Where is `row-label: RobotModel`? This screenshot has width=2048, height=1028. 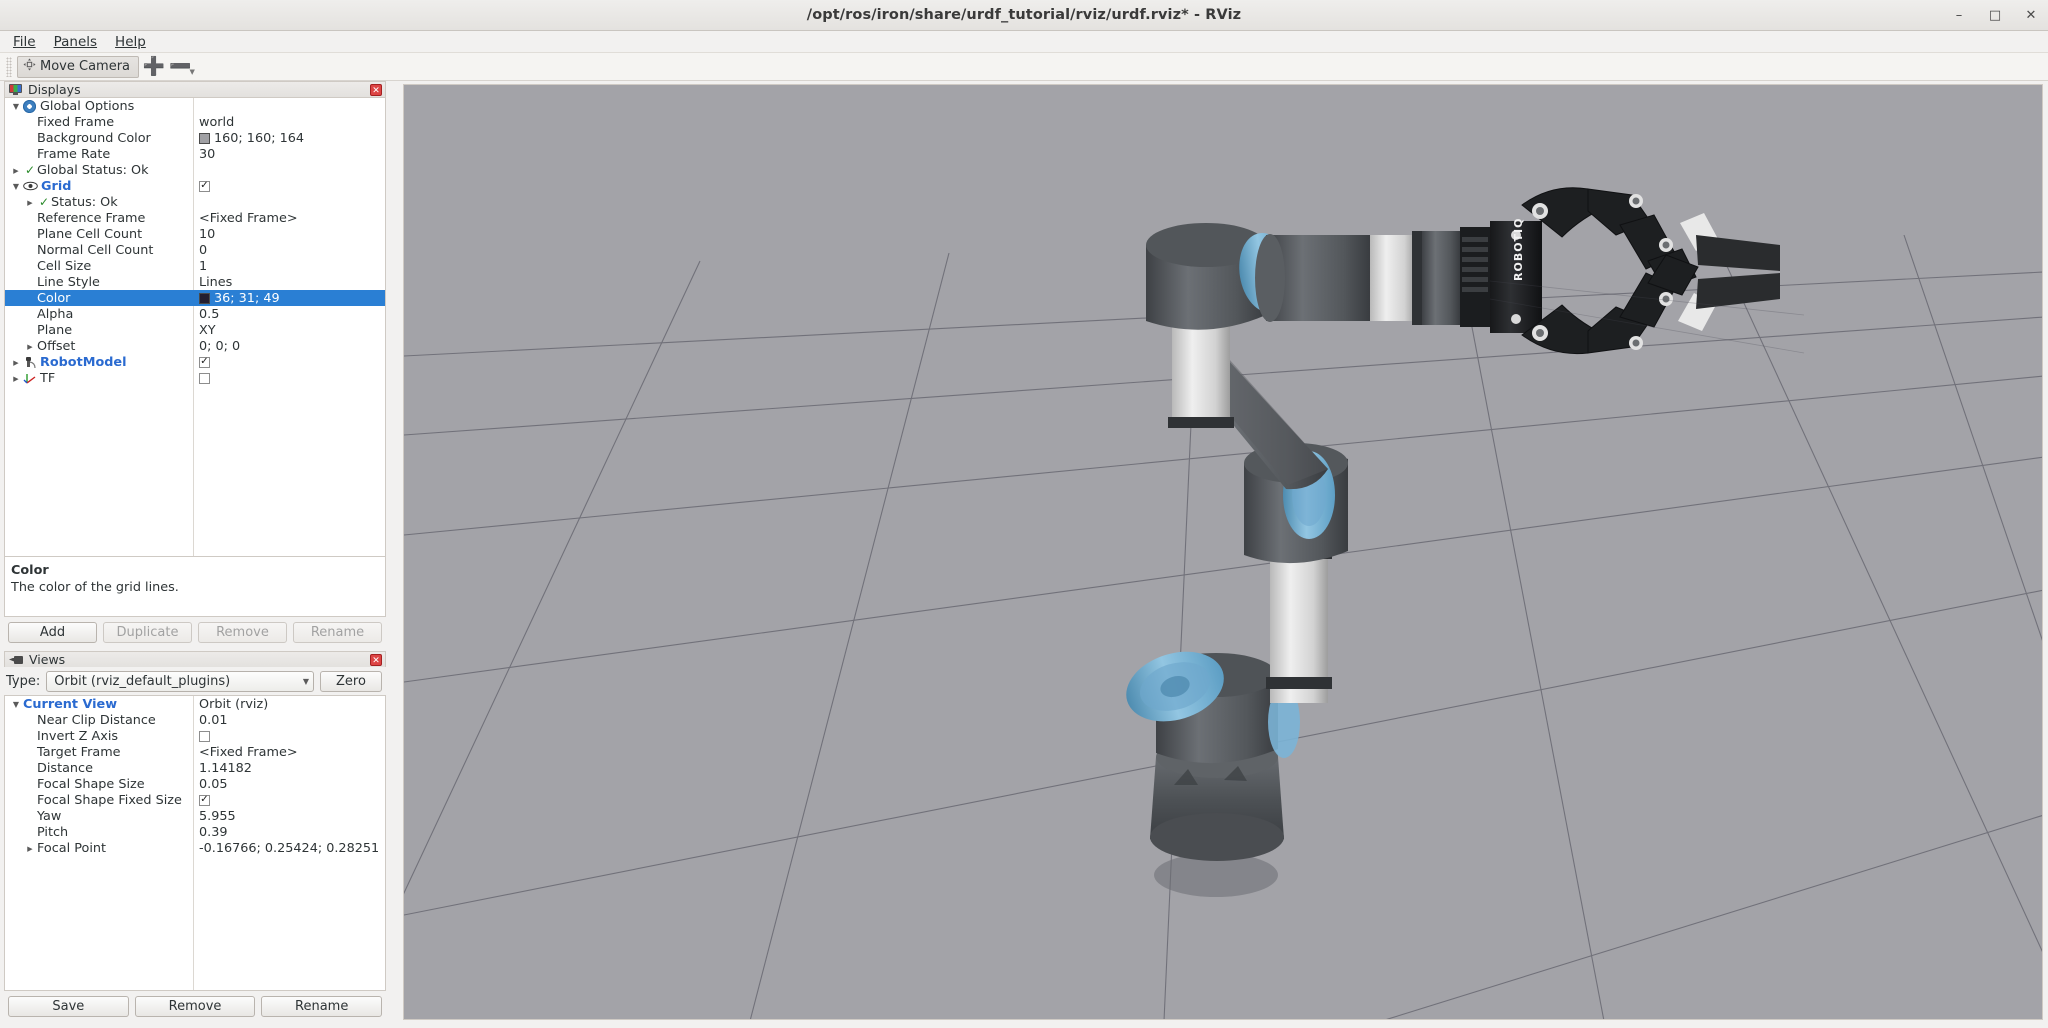 row-label: RobotModel is located at coordinates (83, 362).